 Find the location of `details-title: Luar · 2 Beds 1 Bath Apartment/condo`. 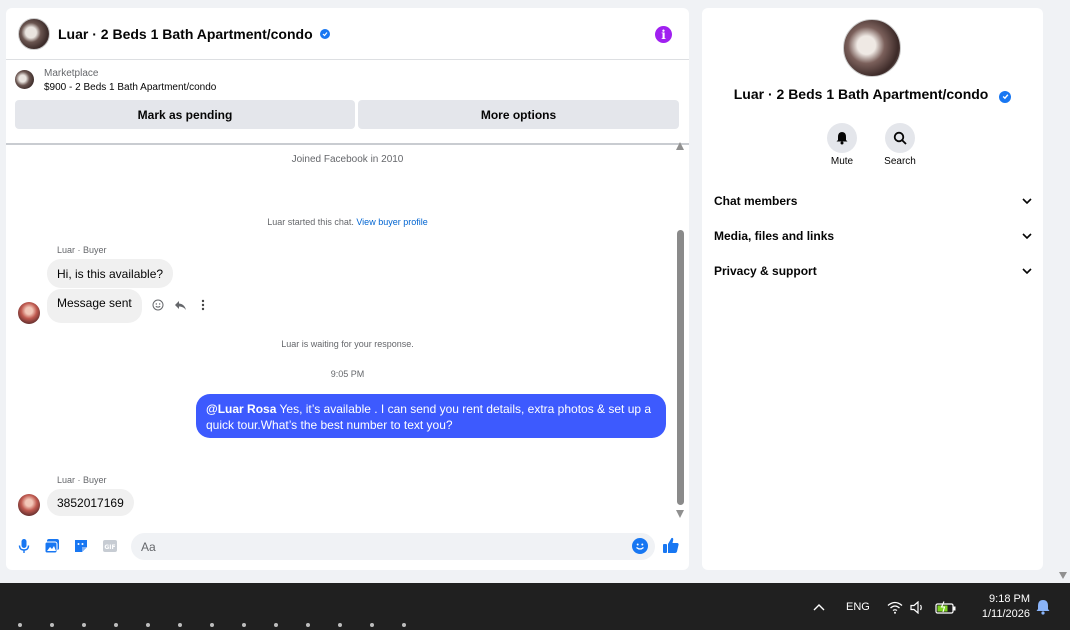

details-title: Luar · 2 Beds 1 Bath Apartment/condo is located at coordinates (872, 94).